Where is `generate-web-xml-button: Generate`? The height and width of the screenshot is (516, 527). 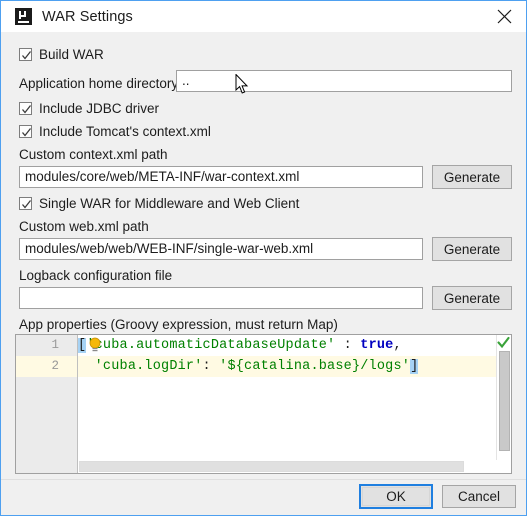 generate-web-xml-button: Generate is located at coordinates (472, 249).